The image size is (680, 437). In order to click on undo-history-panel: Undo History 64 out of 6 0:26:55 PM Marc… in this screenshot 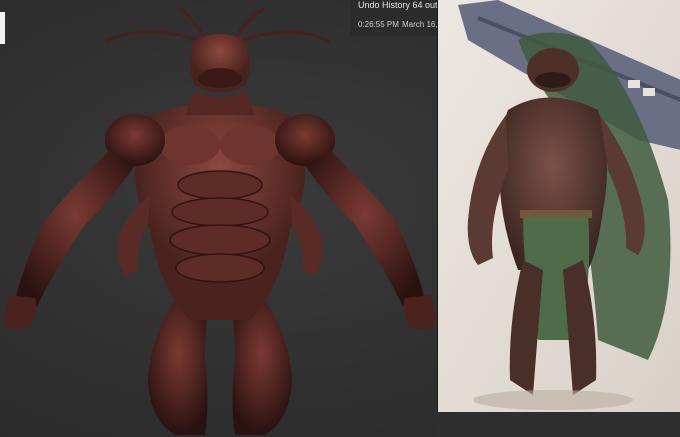, I will do `click(395, 18)`.